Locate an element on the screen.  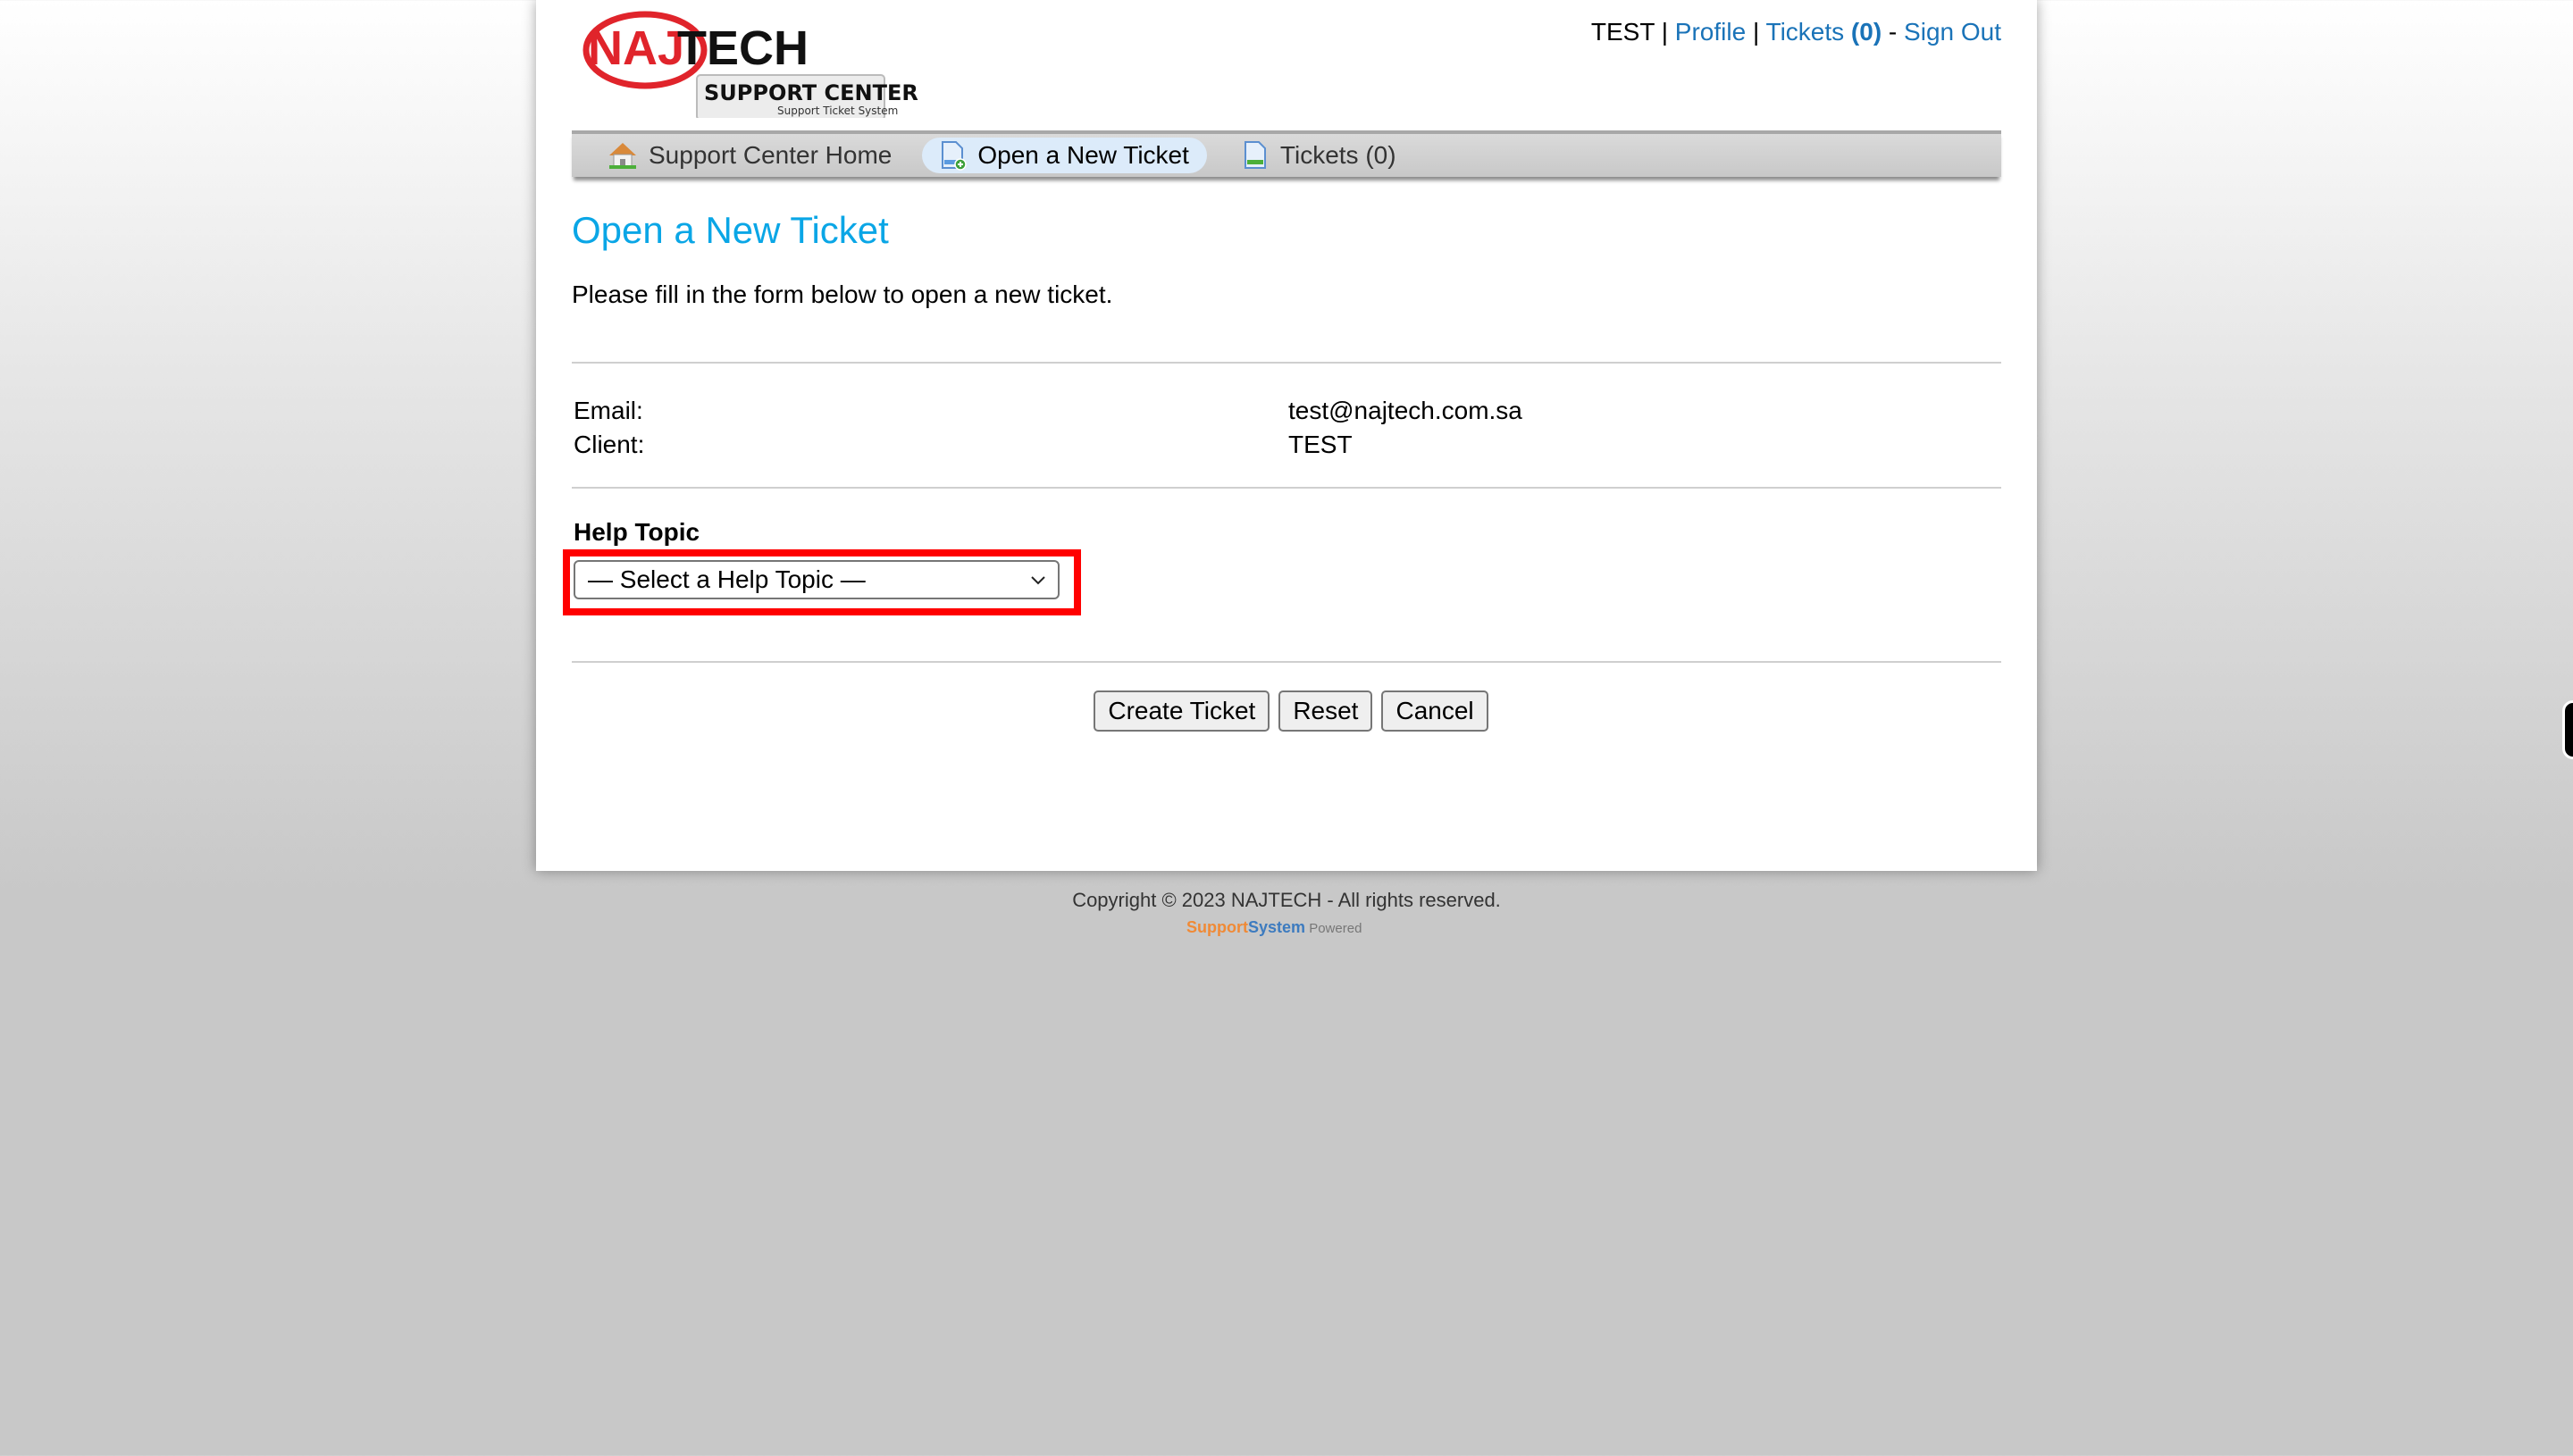
svg-text: Support Ticket System is located at coordinates (837, 111).